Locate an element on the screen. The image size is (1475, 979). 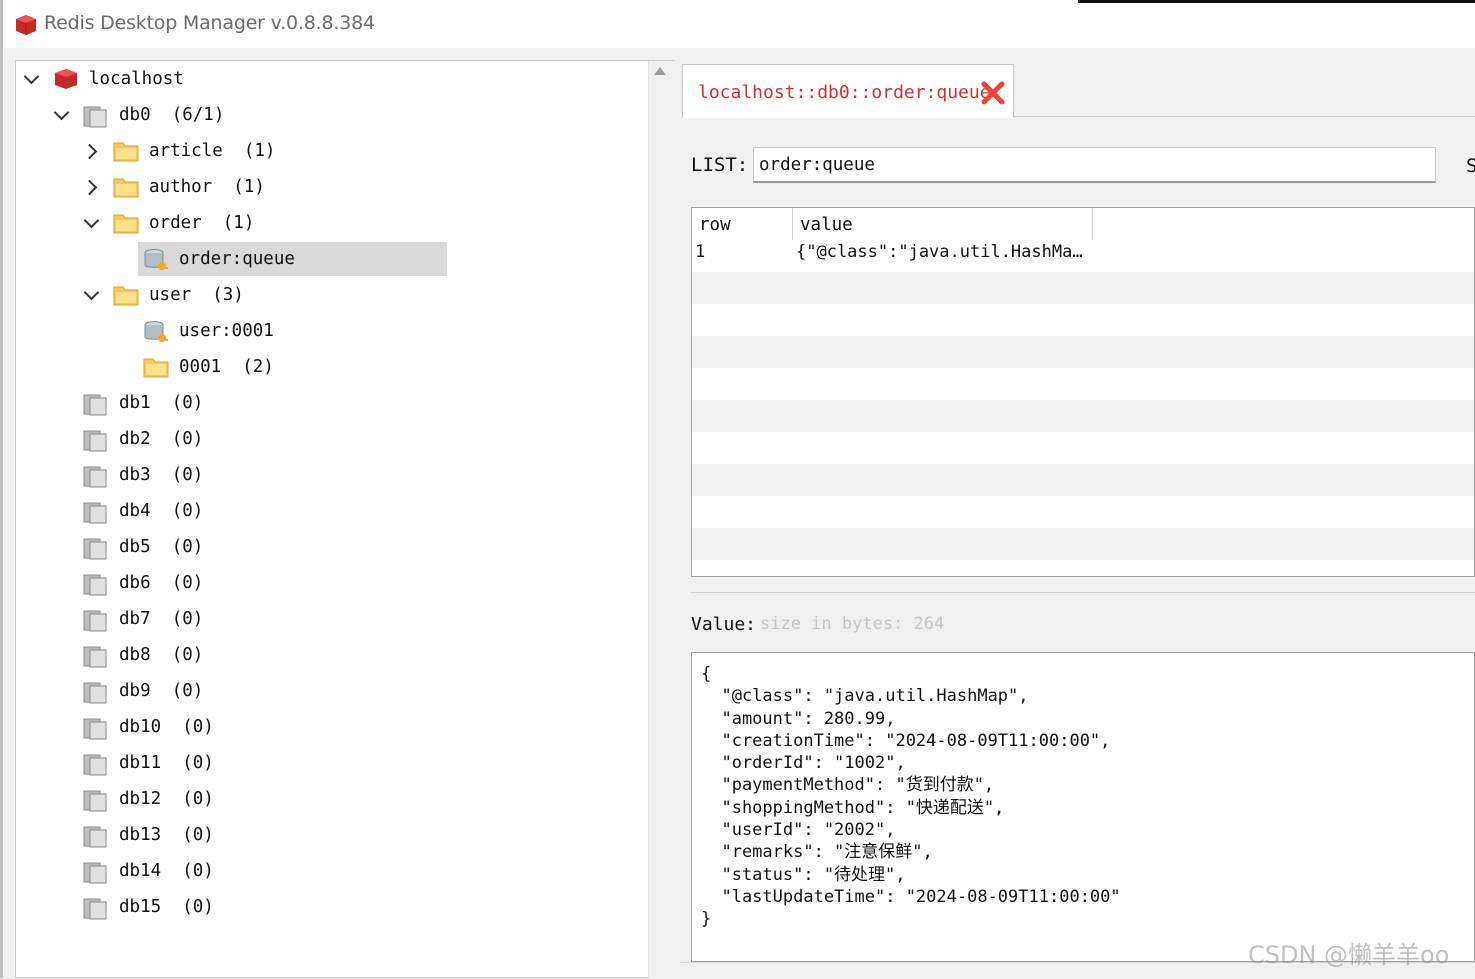
db-label: db10 is located at coordinates (140, 727).